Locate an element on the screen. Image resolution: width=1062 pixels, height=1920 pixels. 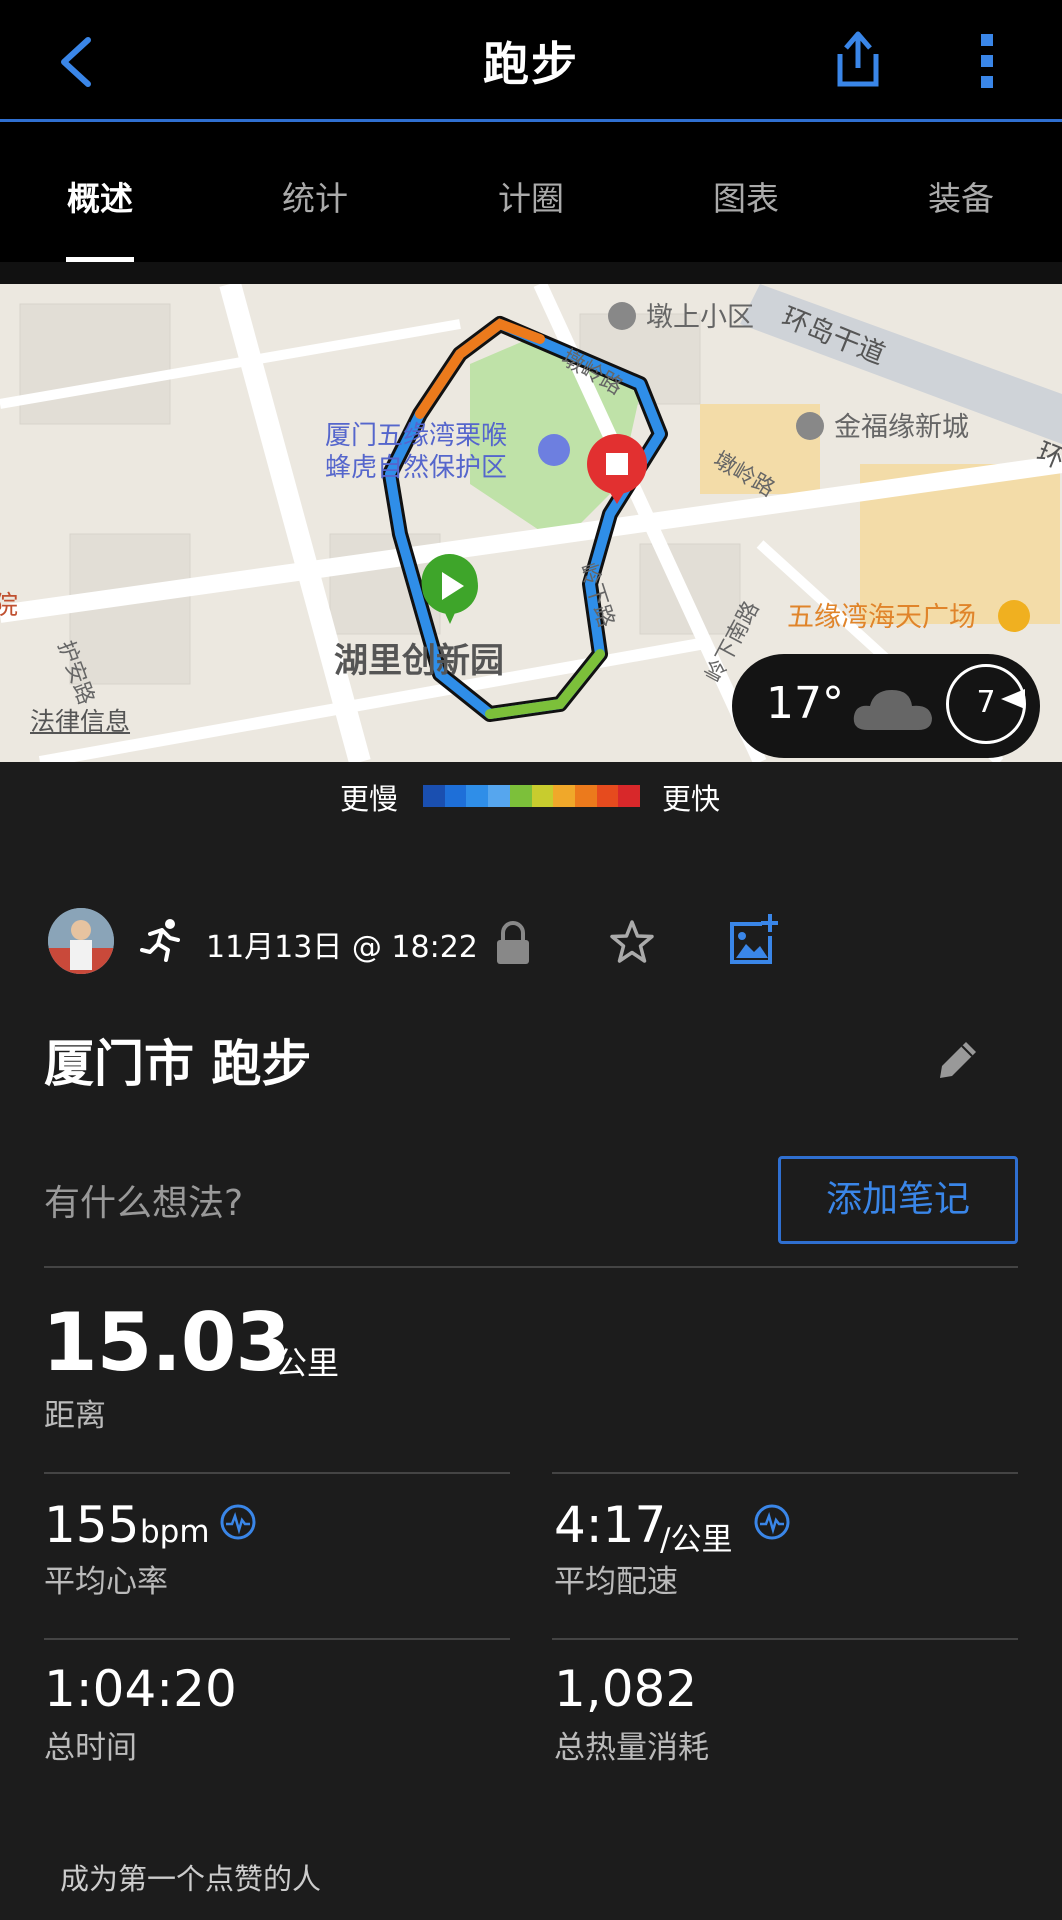
activity-datetime: 11月13日 @ 18:22 is located at coordinates (342, 947).